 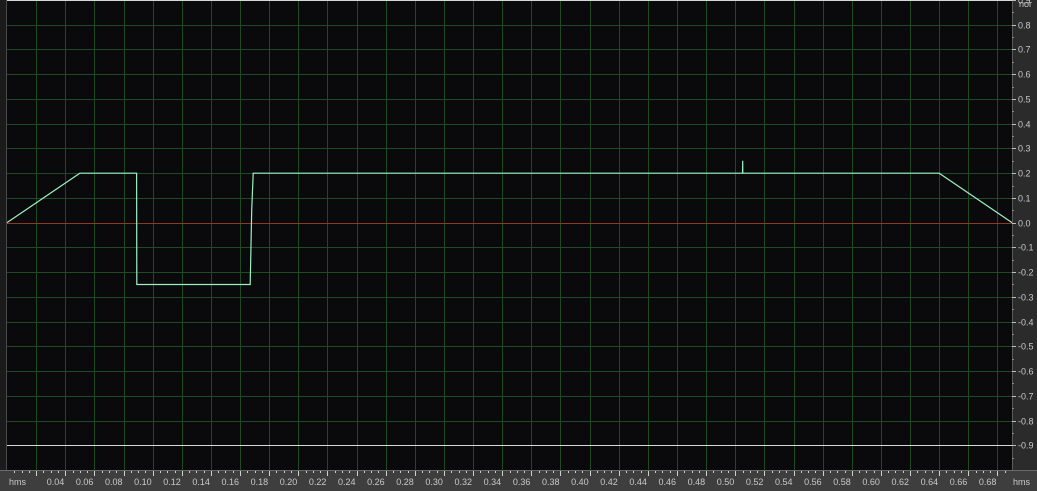 I want to click on amplitude-tick-label: -0.8, so click(x=1026, y=422).